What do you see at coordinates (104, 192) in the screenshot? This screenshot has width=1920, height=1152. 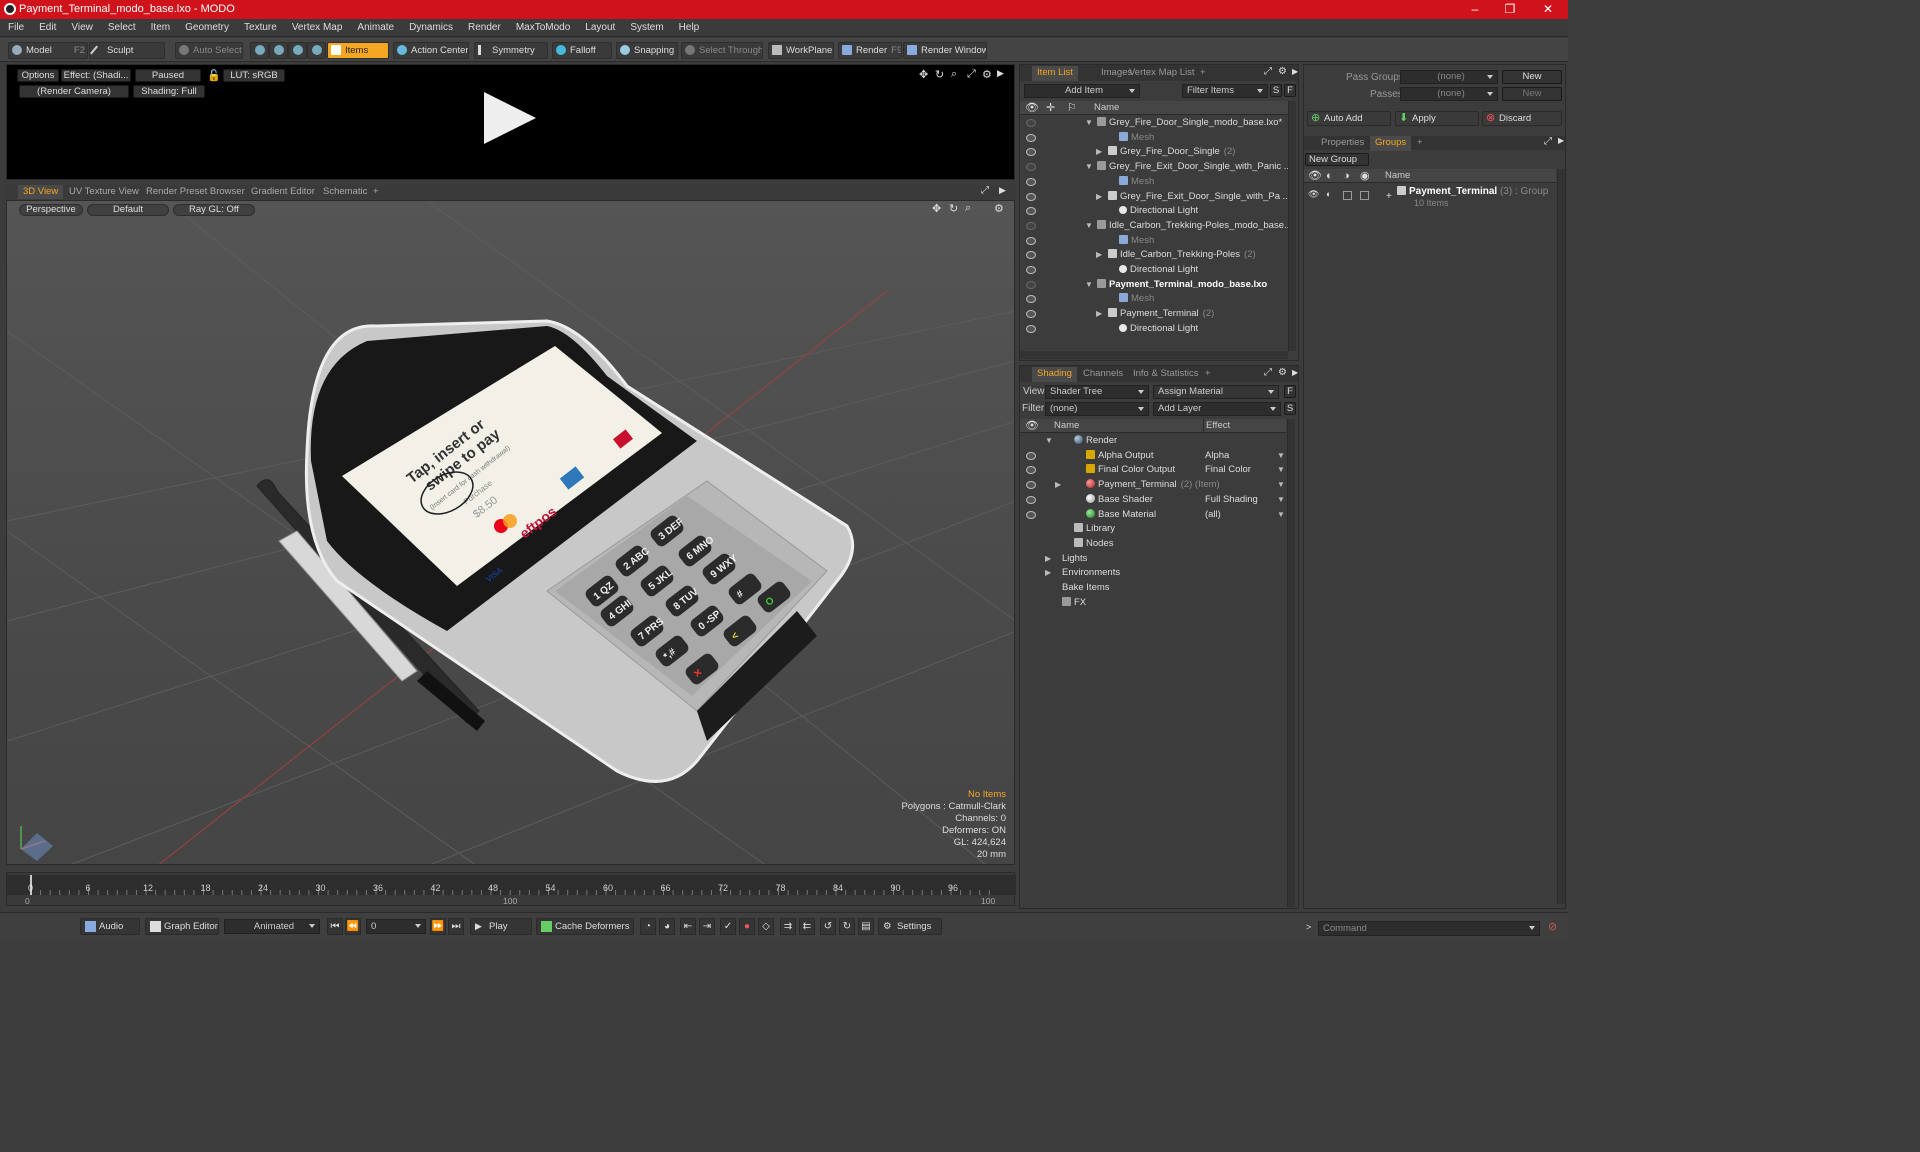 I see `tab-uv-texture-view: UV Texture View` at bounding box center [104, 192].